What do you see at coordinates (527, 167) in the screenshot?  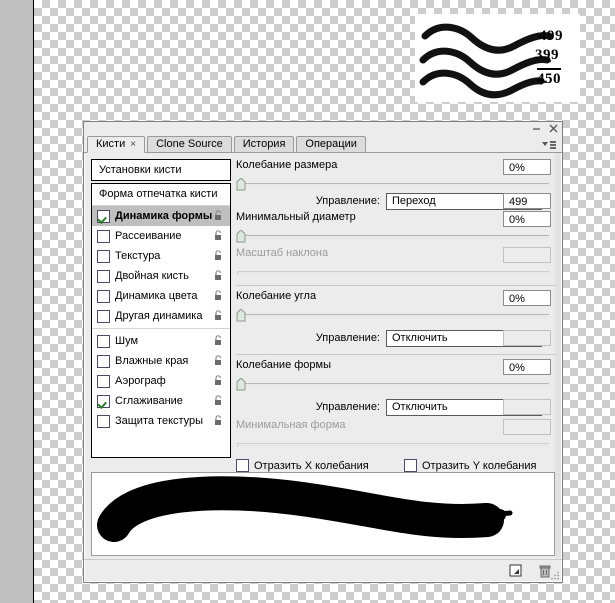 I see `size-jitter-value: 0%` at bounding box center [527, 167].